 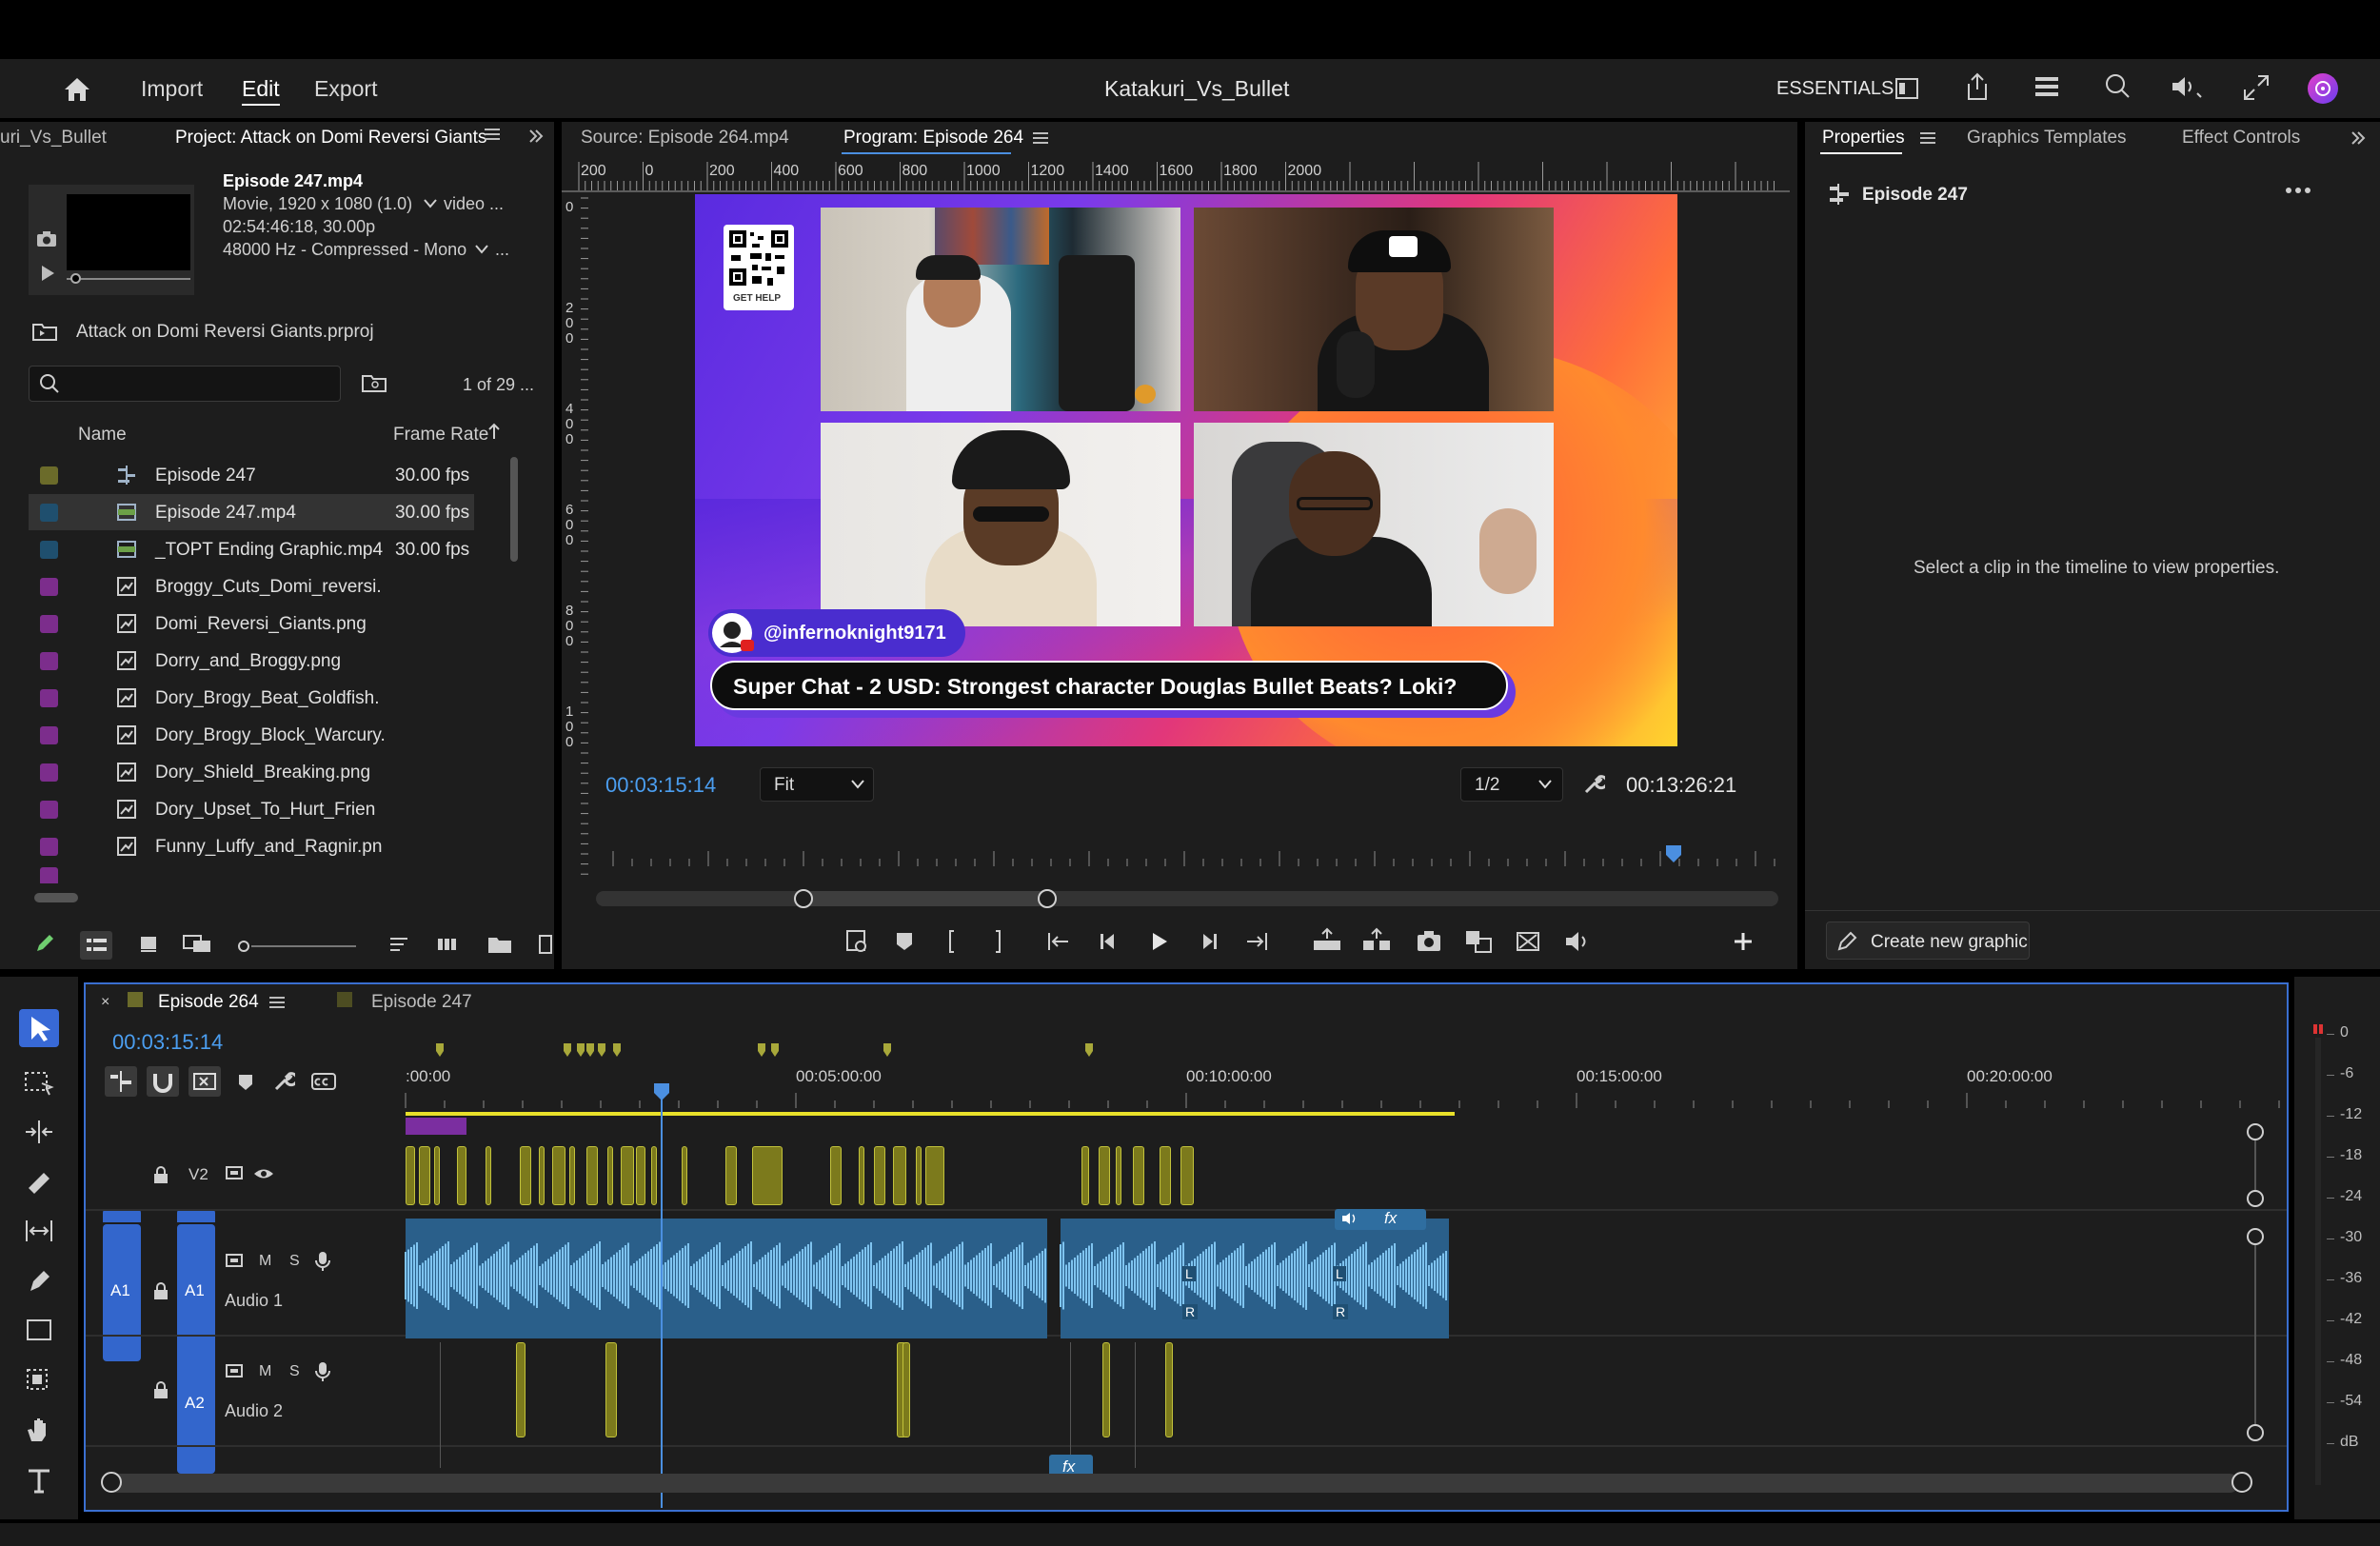 I want to click on zoom-handle-left, so click(x=803, y=898).